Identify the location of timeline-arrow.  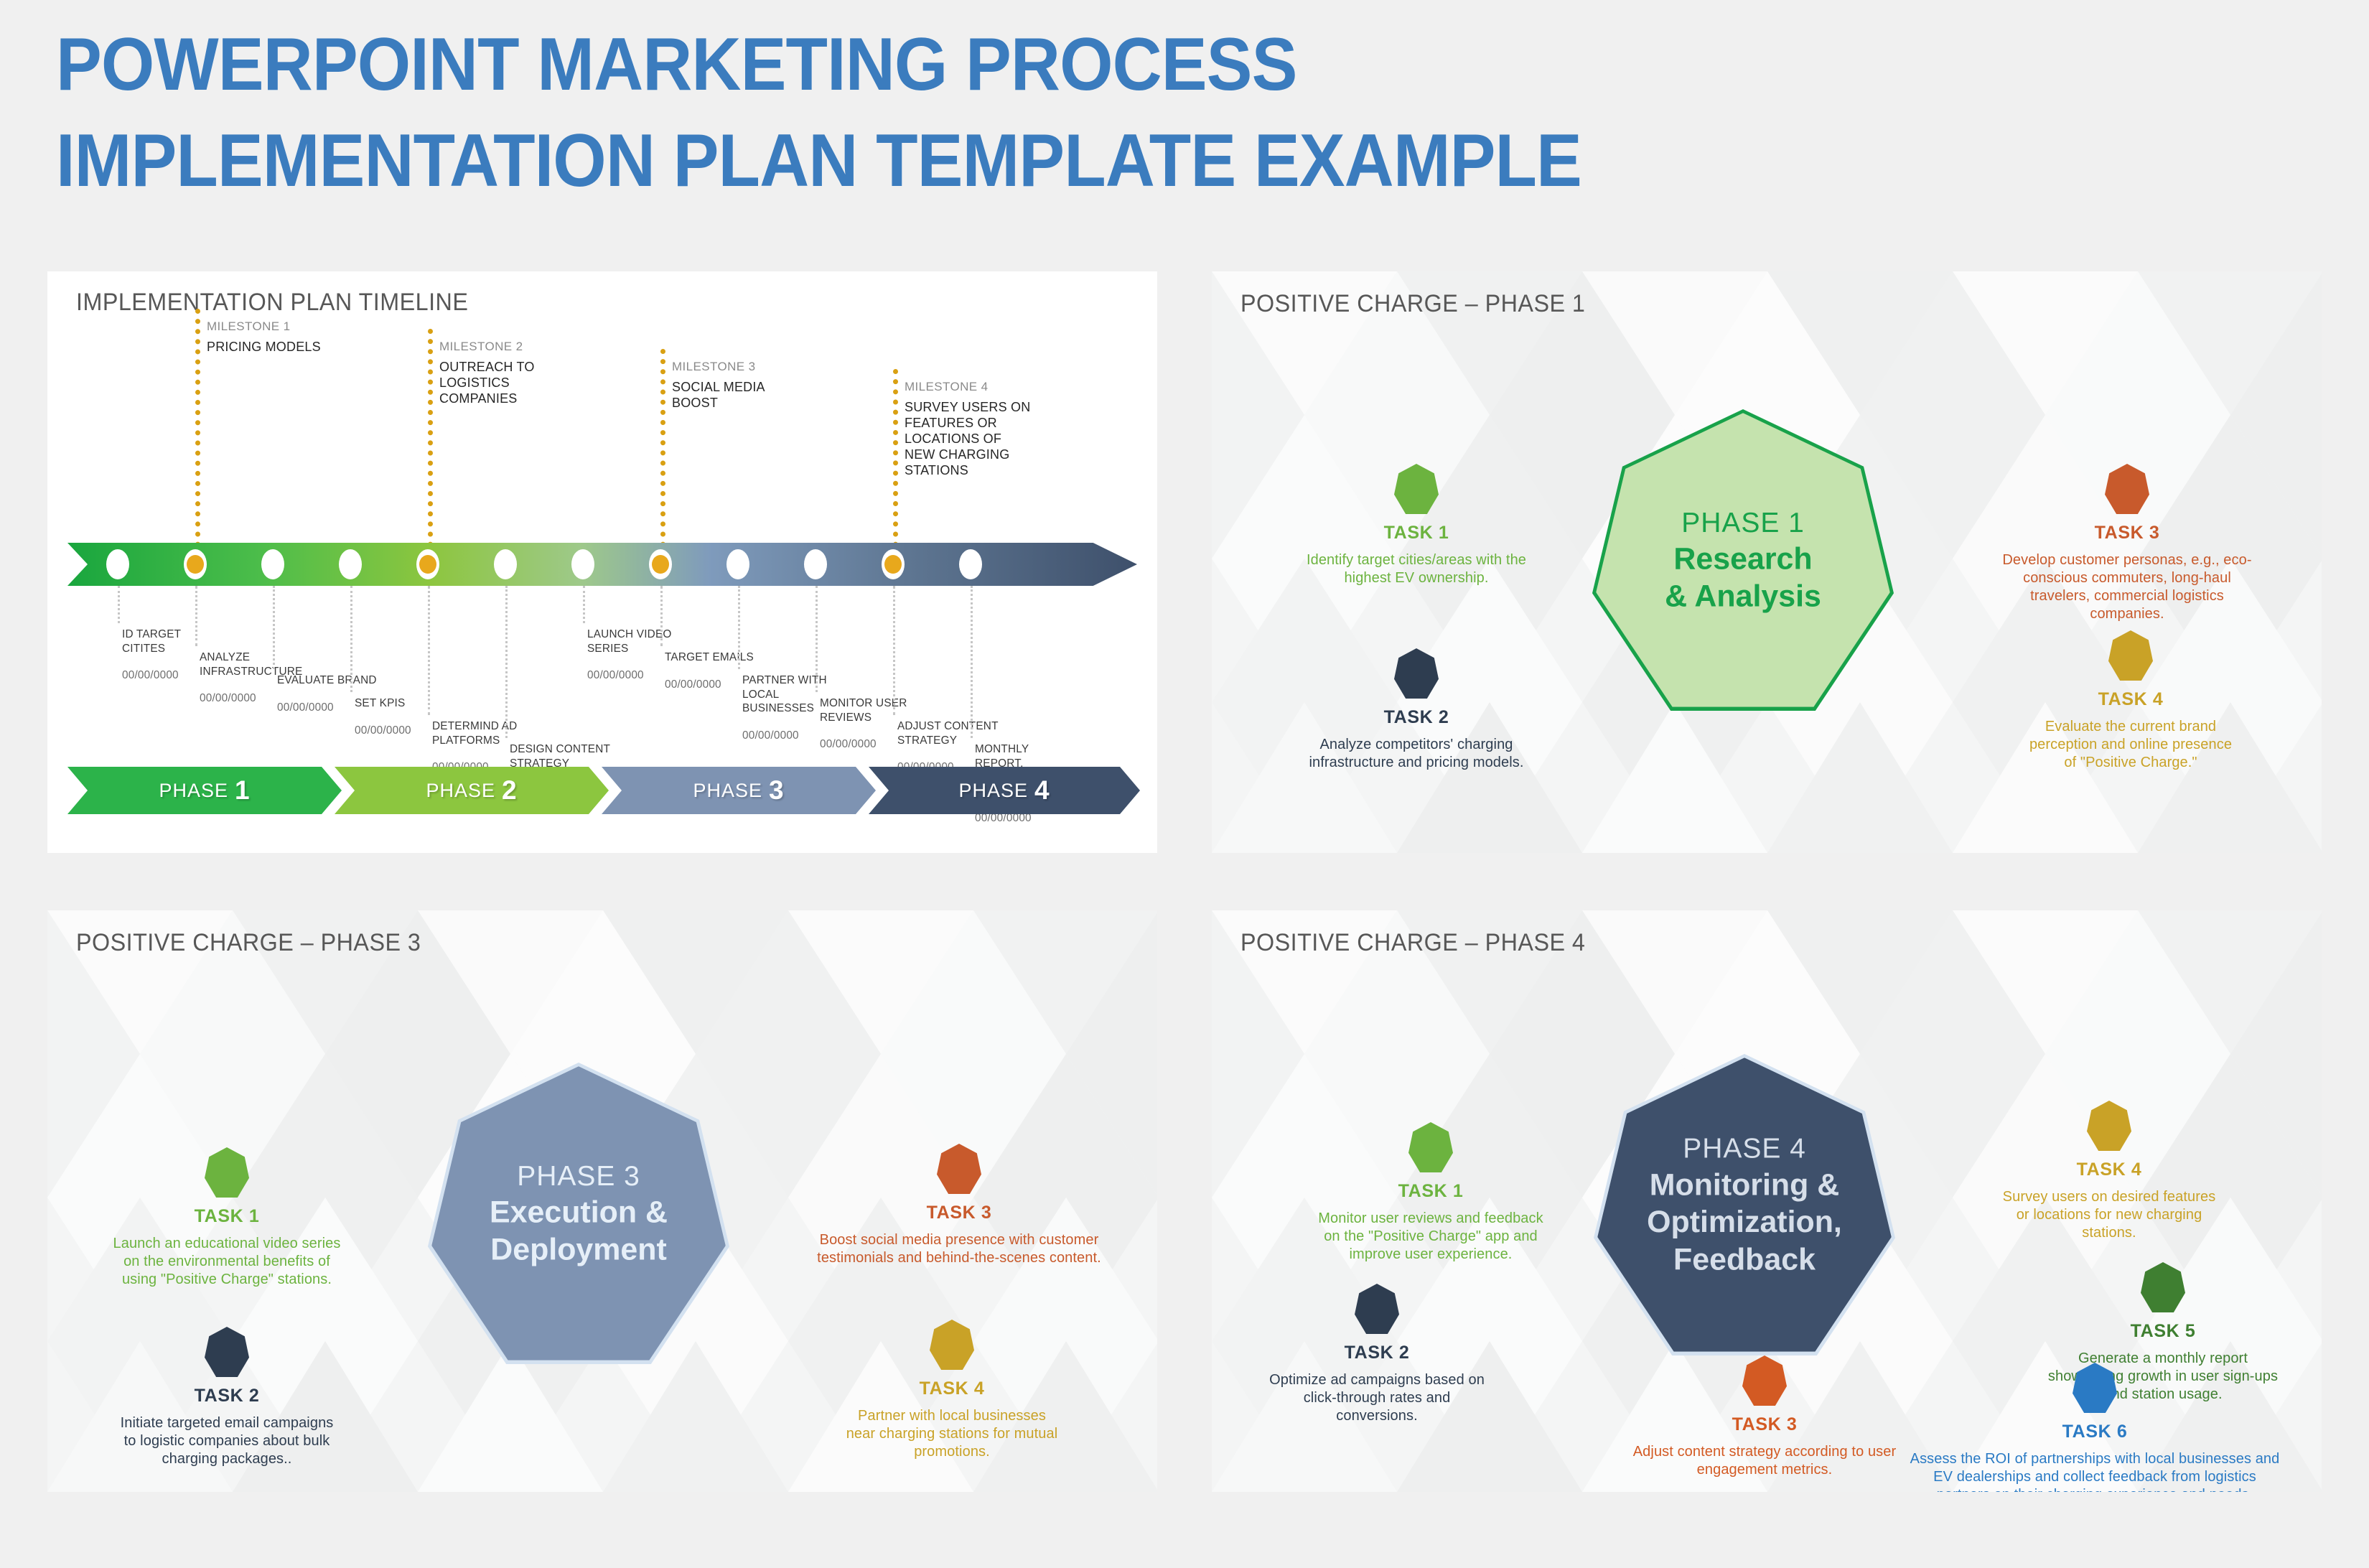
(602, 564).